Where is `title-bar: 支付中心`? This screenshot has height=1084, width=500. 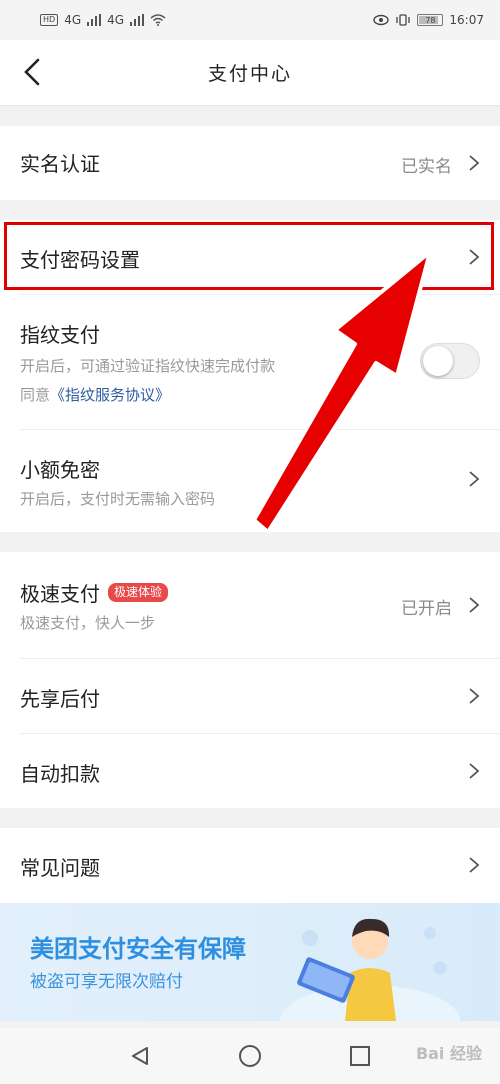 title-bar: 支付中心 is located at coordinates (250, 73).